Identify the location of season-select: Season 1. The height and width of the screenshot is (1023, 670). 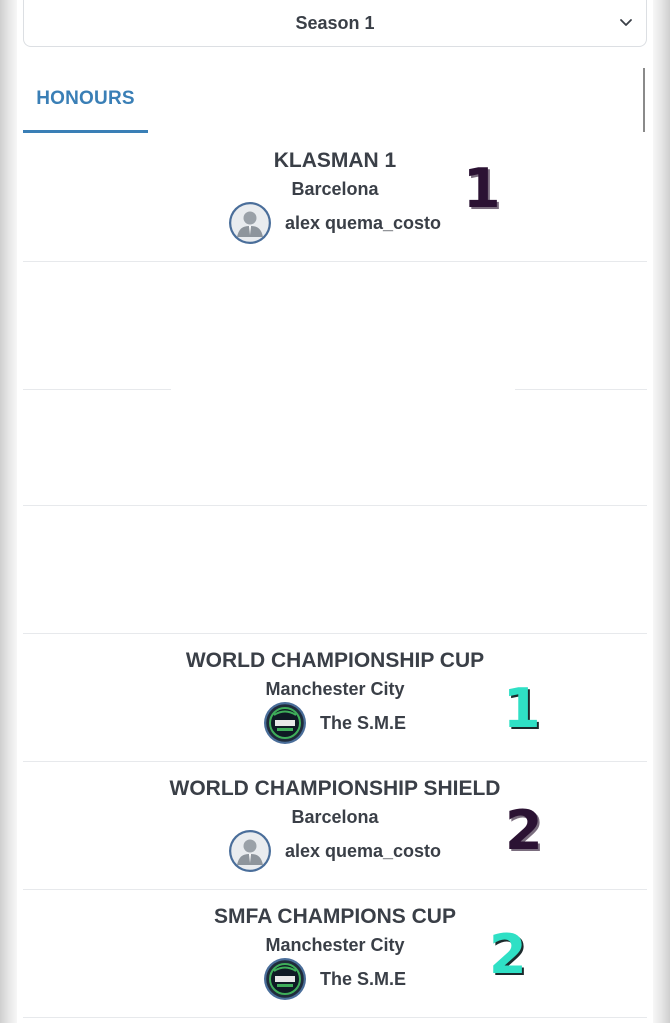
(335, 23).